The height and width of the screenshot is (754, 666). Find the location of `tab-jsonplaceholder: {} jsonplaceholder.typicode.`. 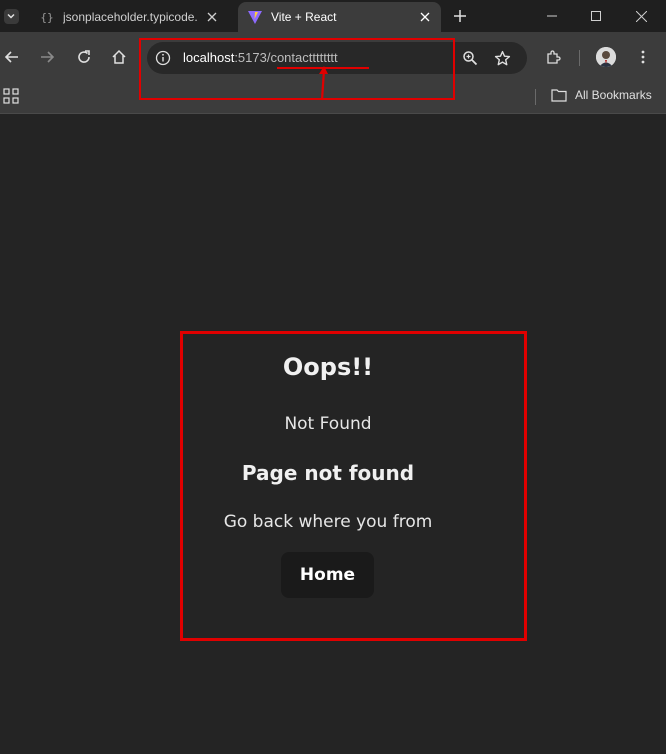

tab-jsonplaceholder: {} jsonplaceholder.typicode. is located at coordinates (129, 17).